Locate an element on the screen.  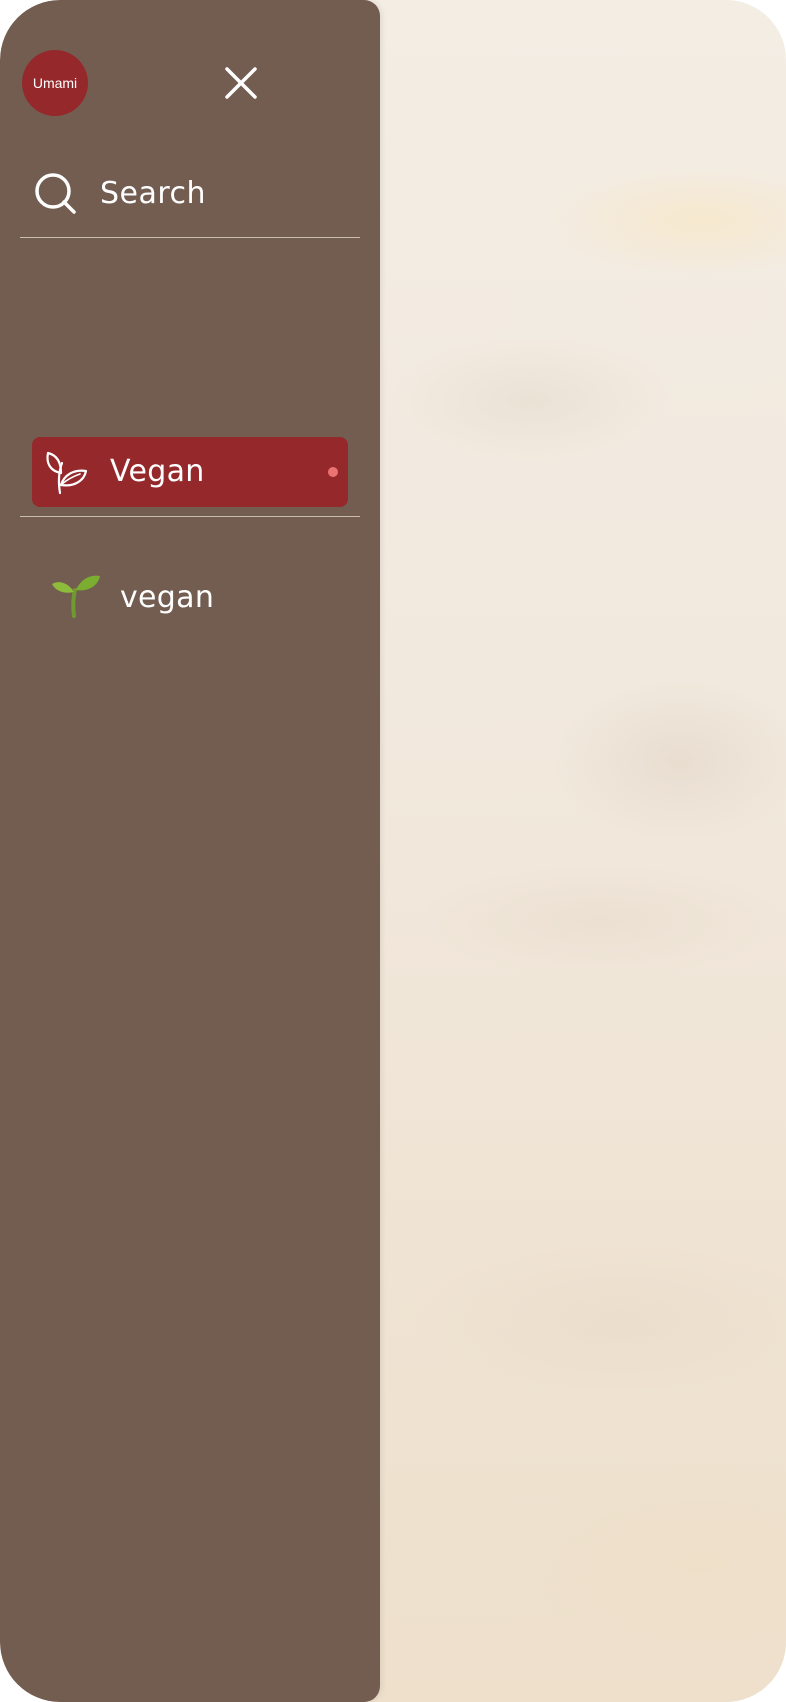
brand-logo-text: Umami is located at coordinates (55, 83).